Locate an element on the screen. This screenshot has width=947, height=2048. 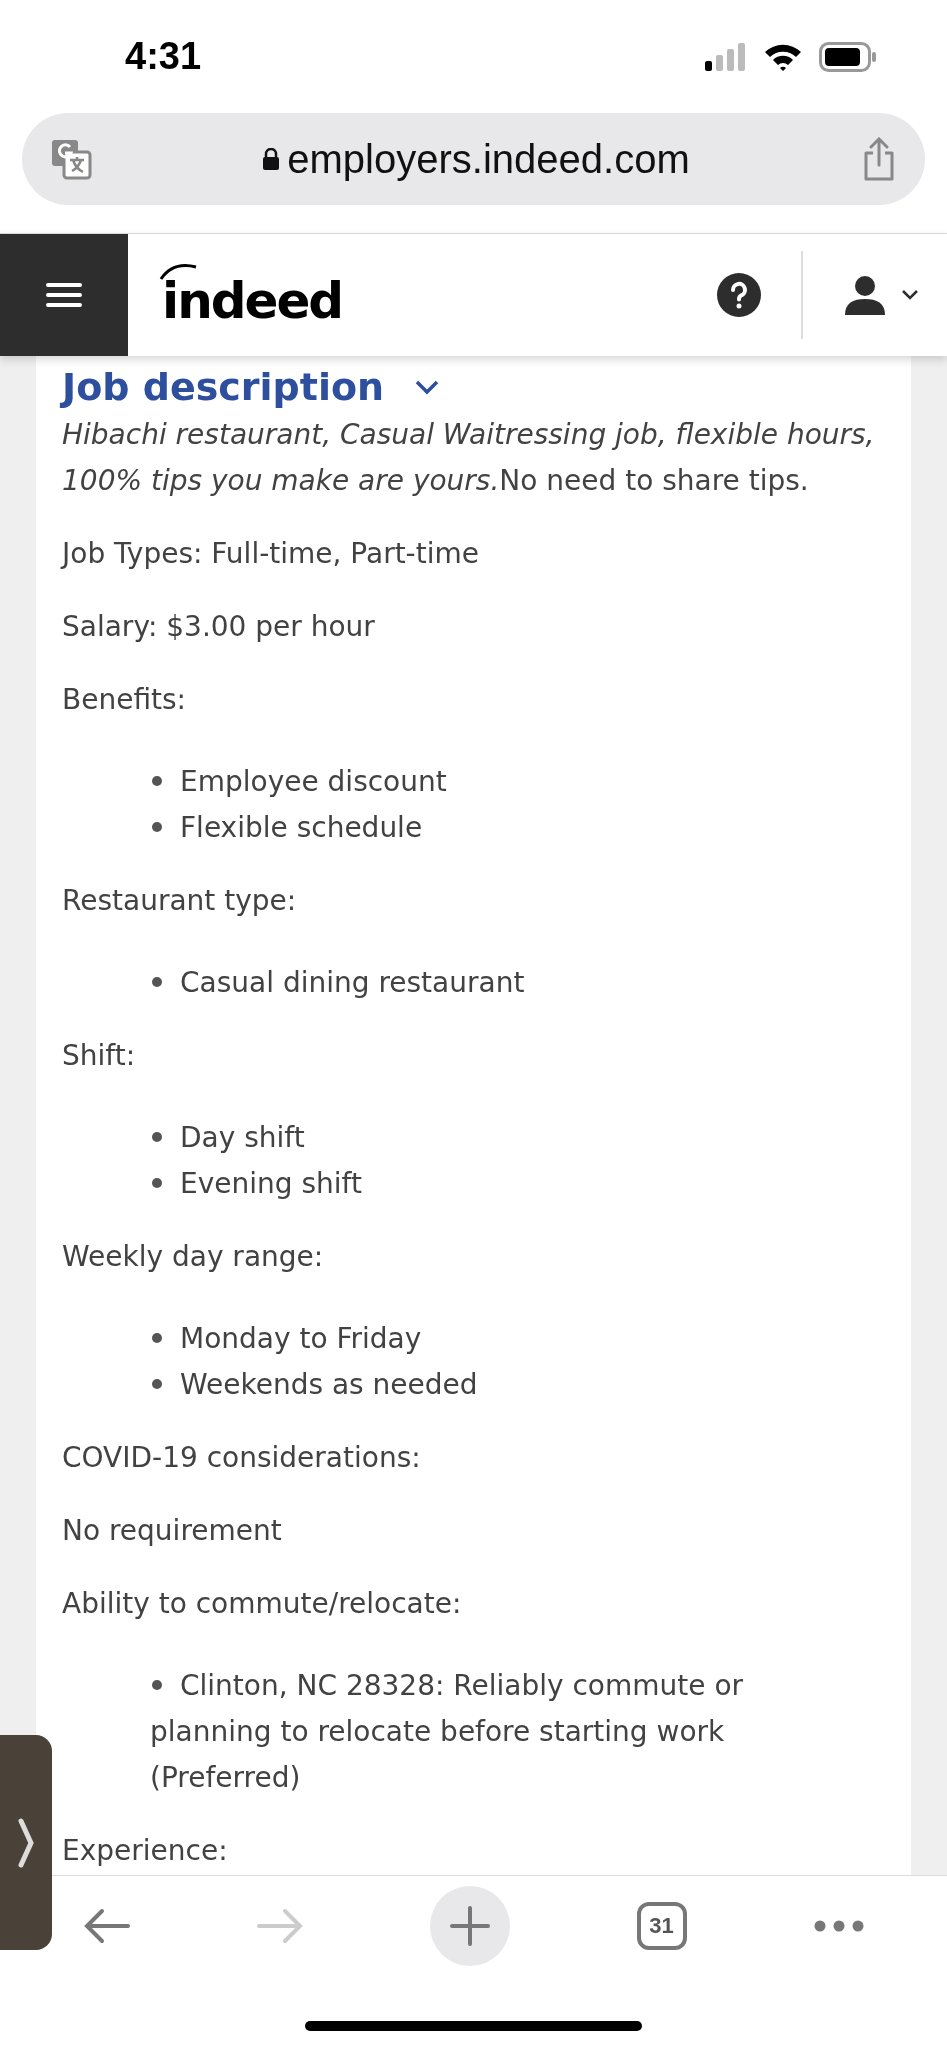
help-icon is located at coordinates (739, 295).